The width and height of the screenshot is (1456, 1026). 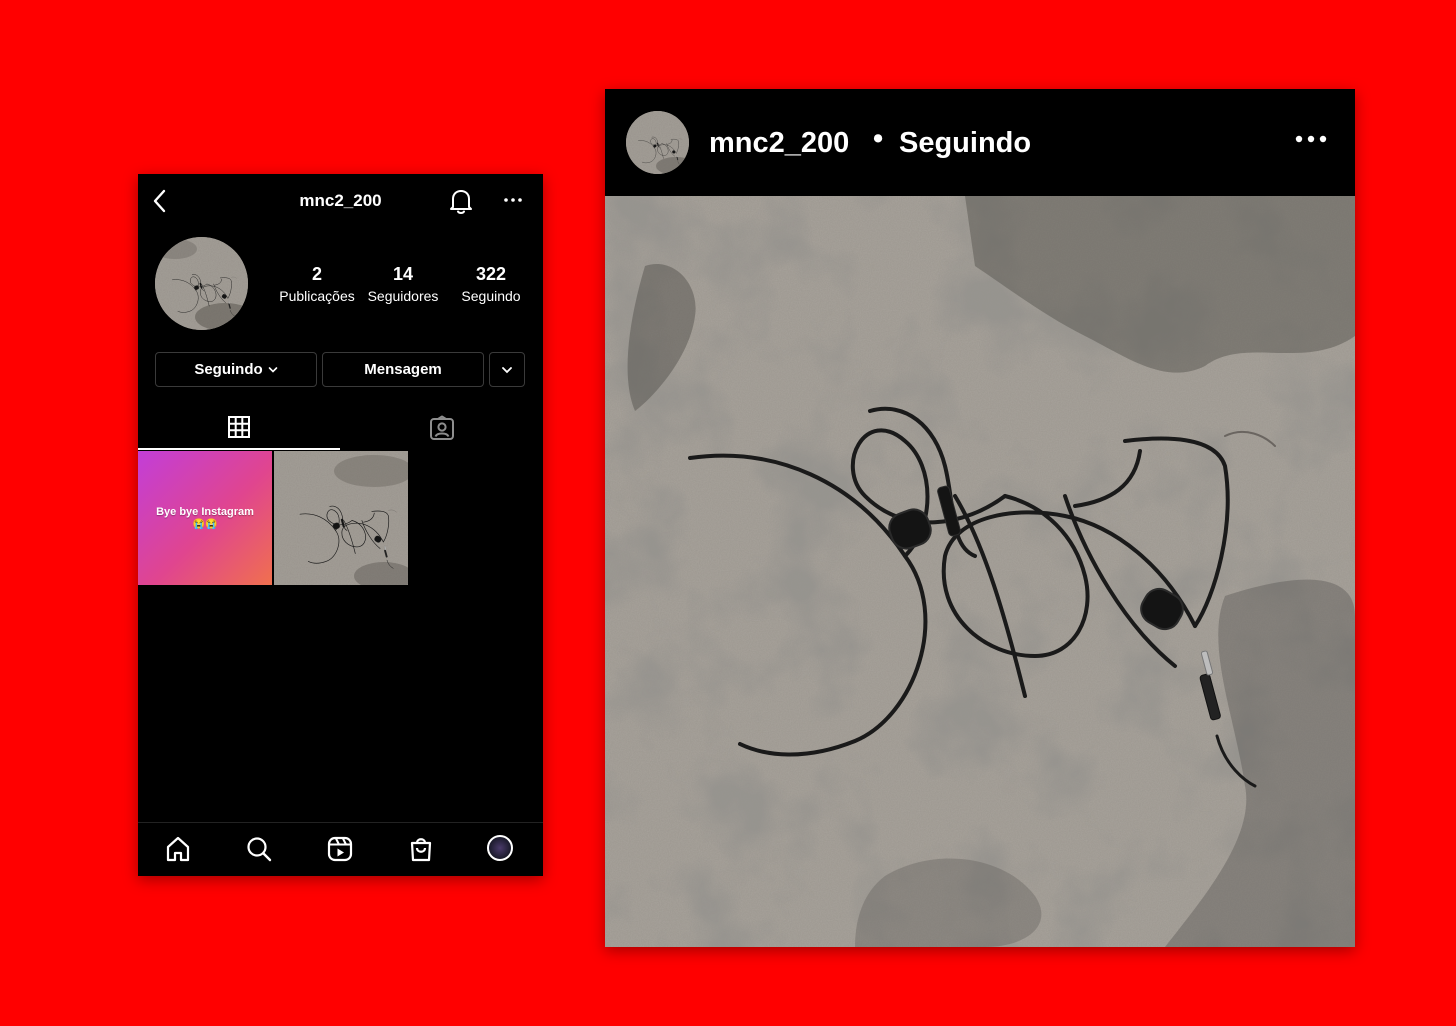 I want to click on stat-following-label: Seguindo, so click(x=491, y=296).